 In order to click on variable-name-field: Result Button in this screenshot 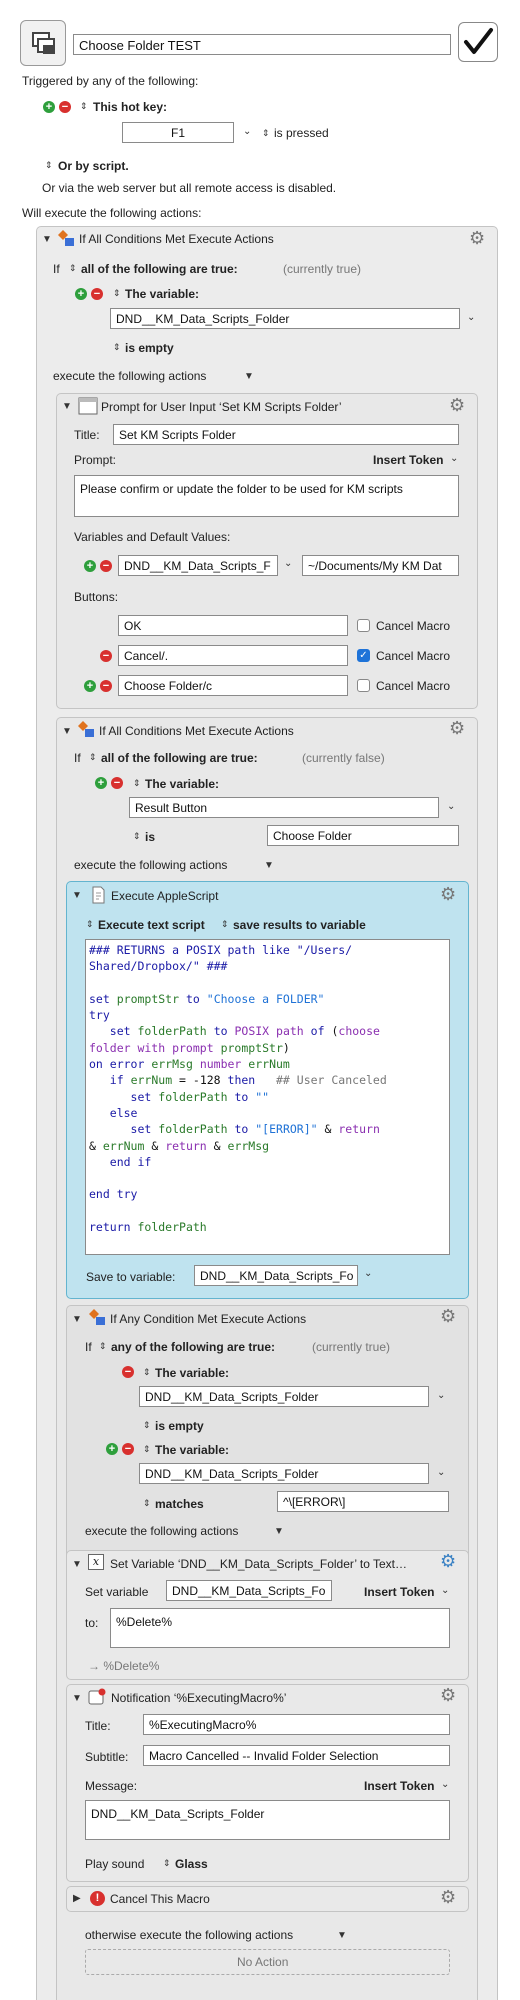, I will do `click(284, 807)`.